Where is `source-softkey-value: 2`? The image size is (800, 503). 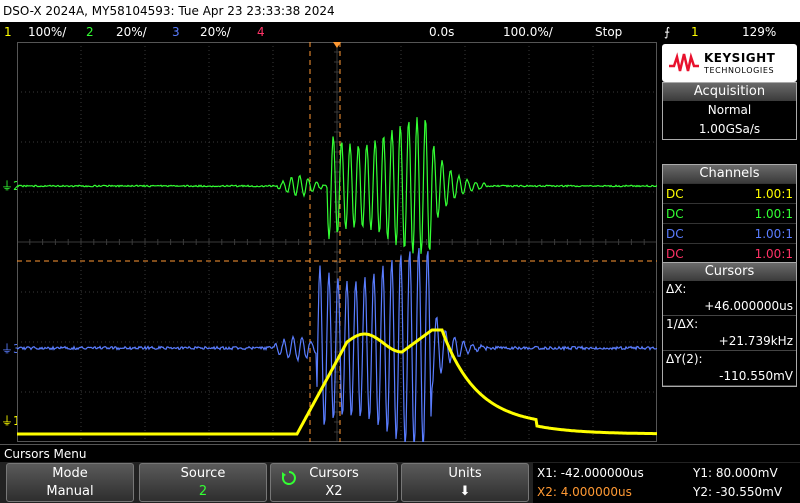 source-softkey-value: 2 is located at coordinates (203, 492).